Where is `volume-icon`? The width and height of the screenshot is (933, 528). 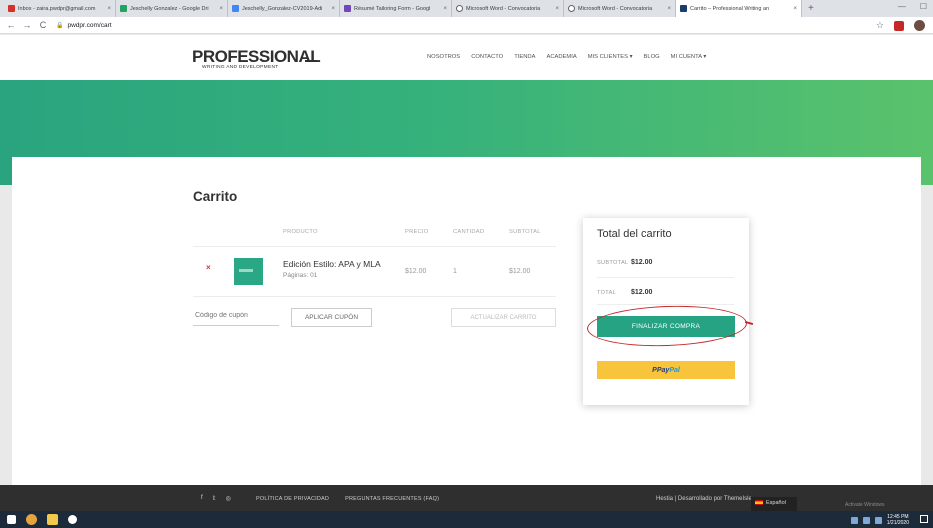 volume-icon is located at coordinates (878, 520).